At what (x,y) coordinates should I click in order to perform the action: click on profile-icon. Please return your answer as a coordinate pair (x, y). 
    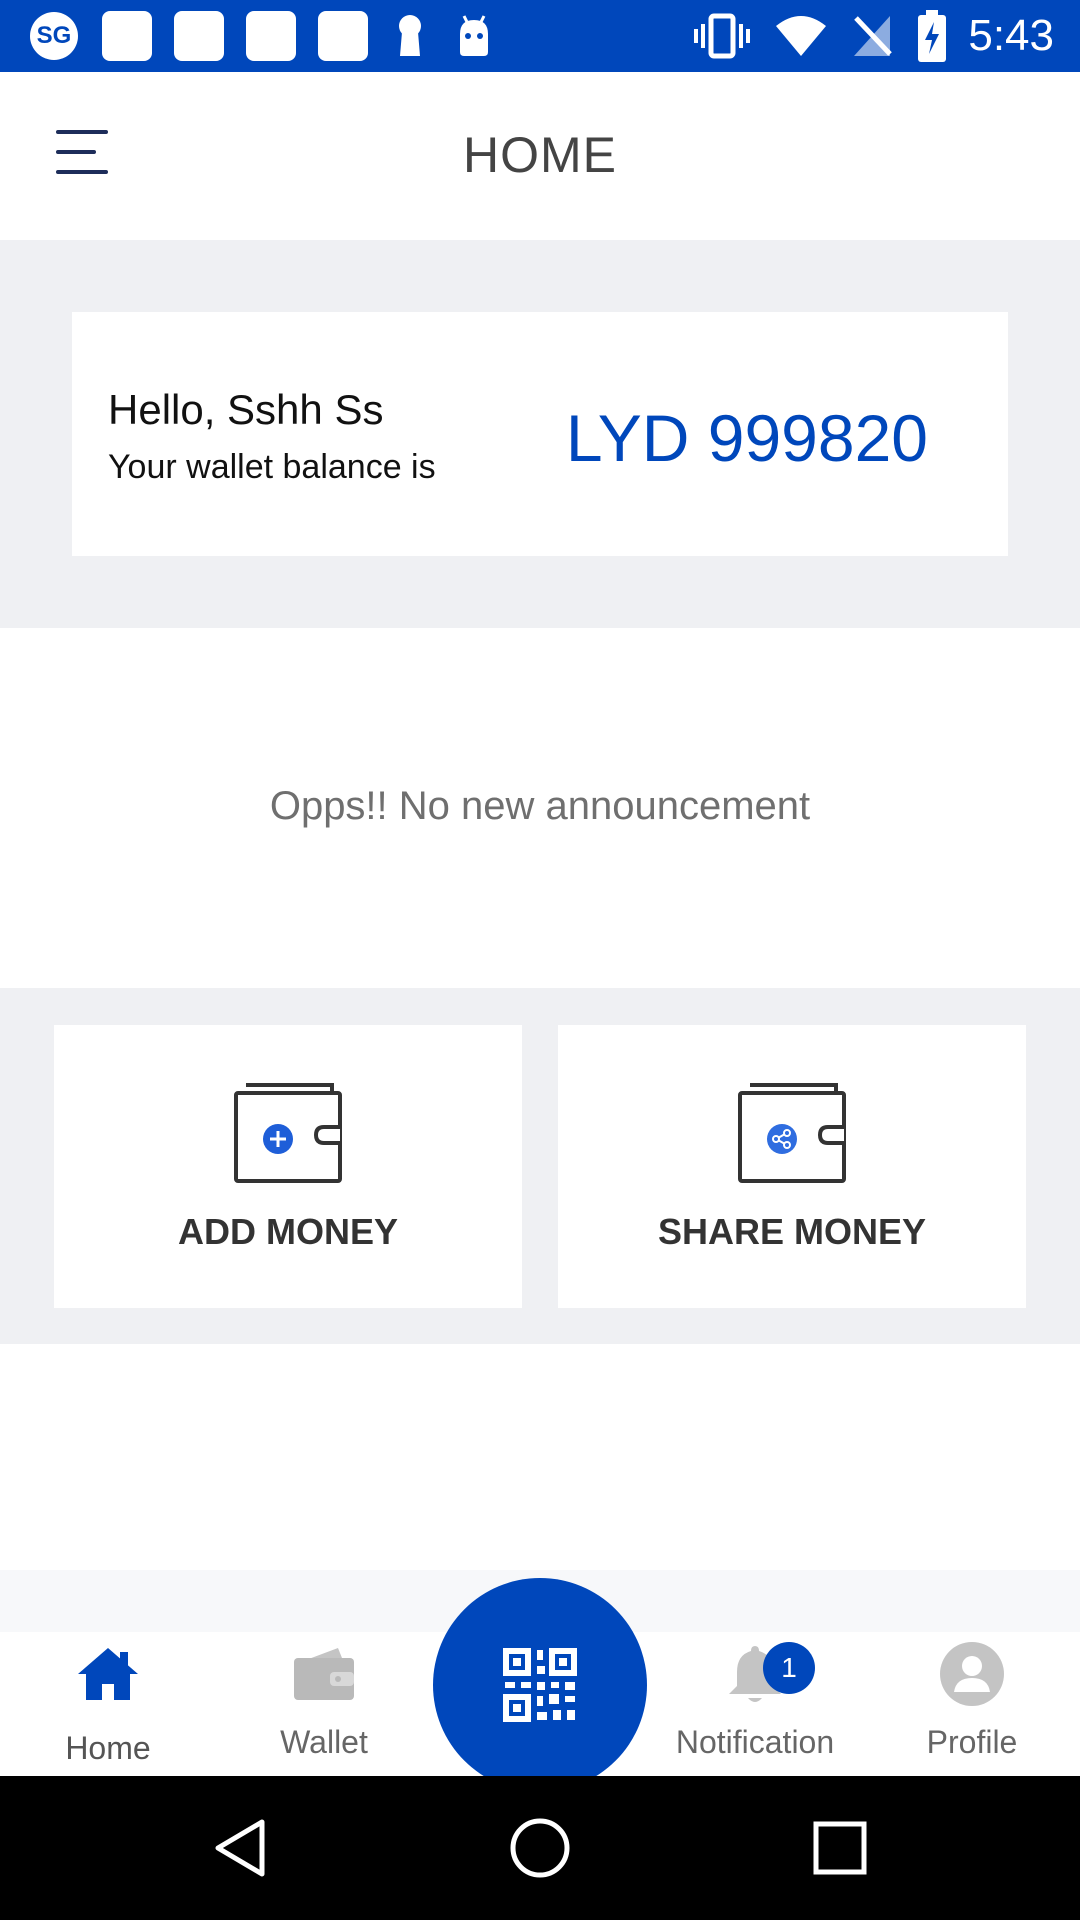
    Looking at the image, I should click on (972, 1674).